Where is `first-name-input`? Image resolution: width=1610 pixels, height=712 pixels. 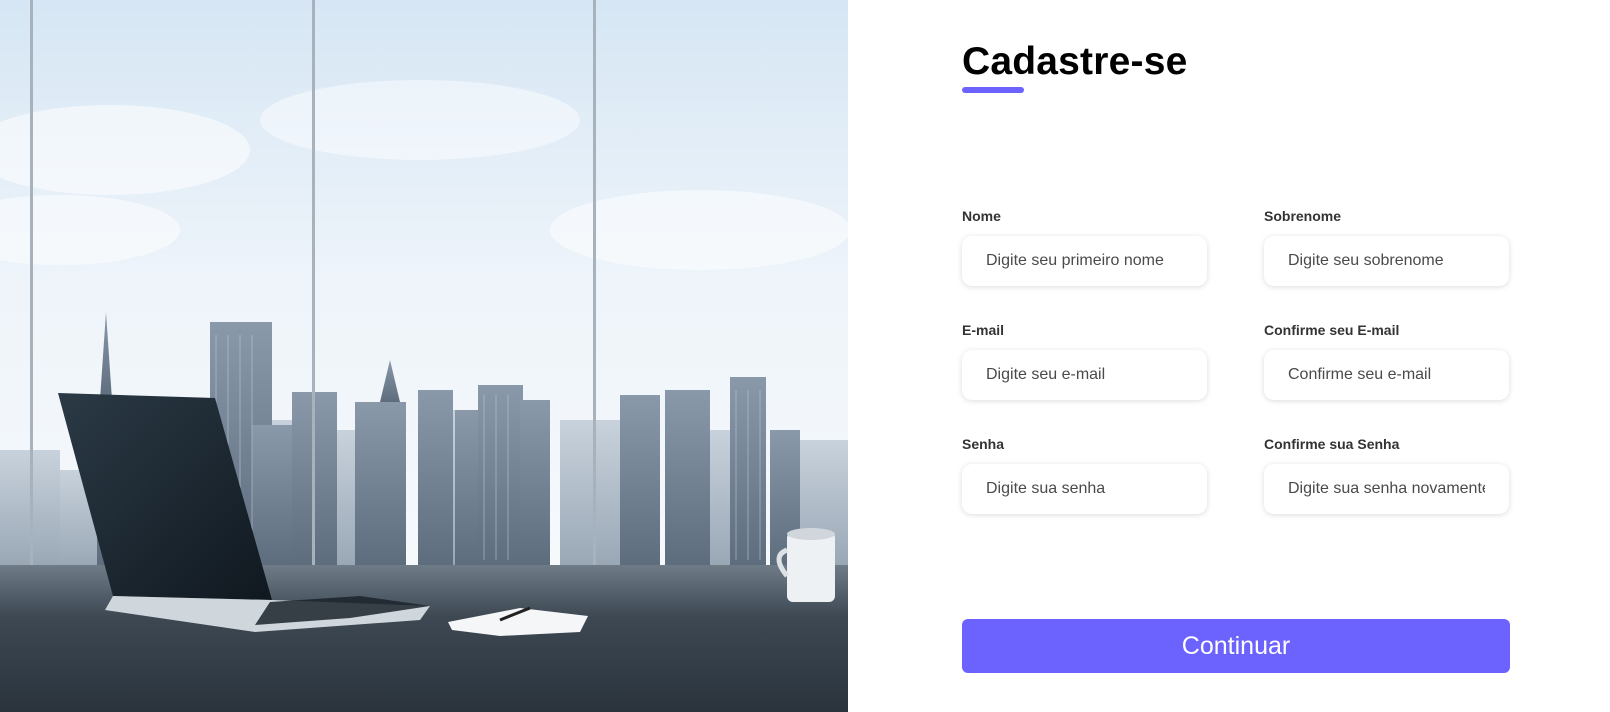
first-name-input is located at coordinates (1084, 261).